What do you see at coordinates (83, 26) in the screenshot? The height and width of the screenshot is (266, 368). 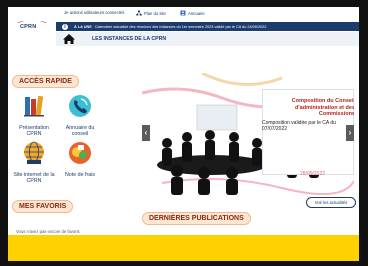 I see `announcement-label: À LA UNE` at bounding box center [83, 26].